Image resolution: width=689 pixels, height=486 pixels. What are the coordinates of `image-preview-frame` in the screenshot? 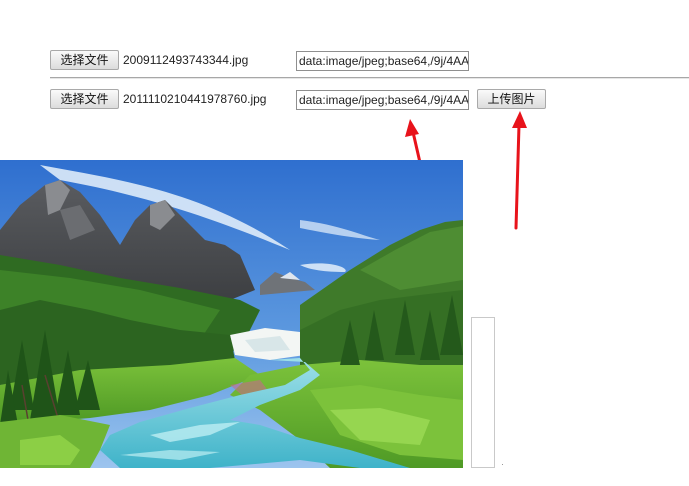 It's located at (483, 392).